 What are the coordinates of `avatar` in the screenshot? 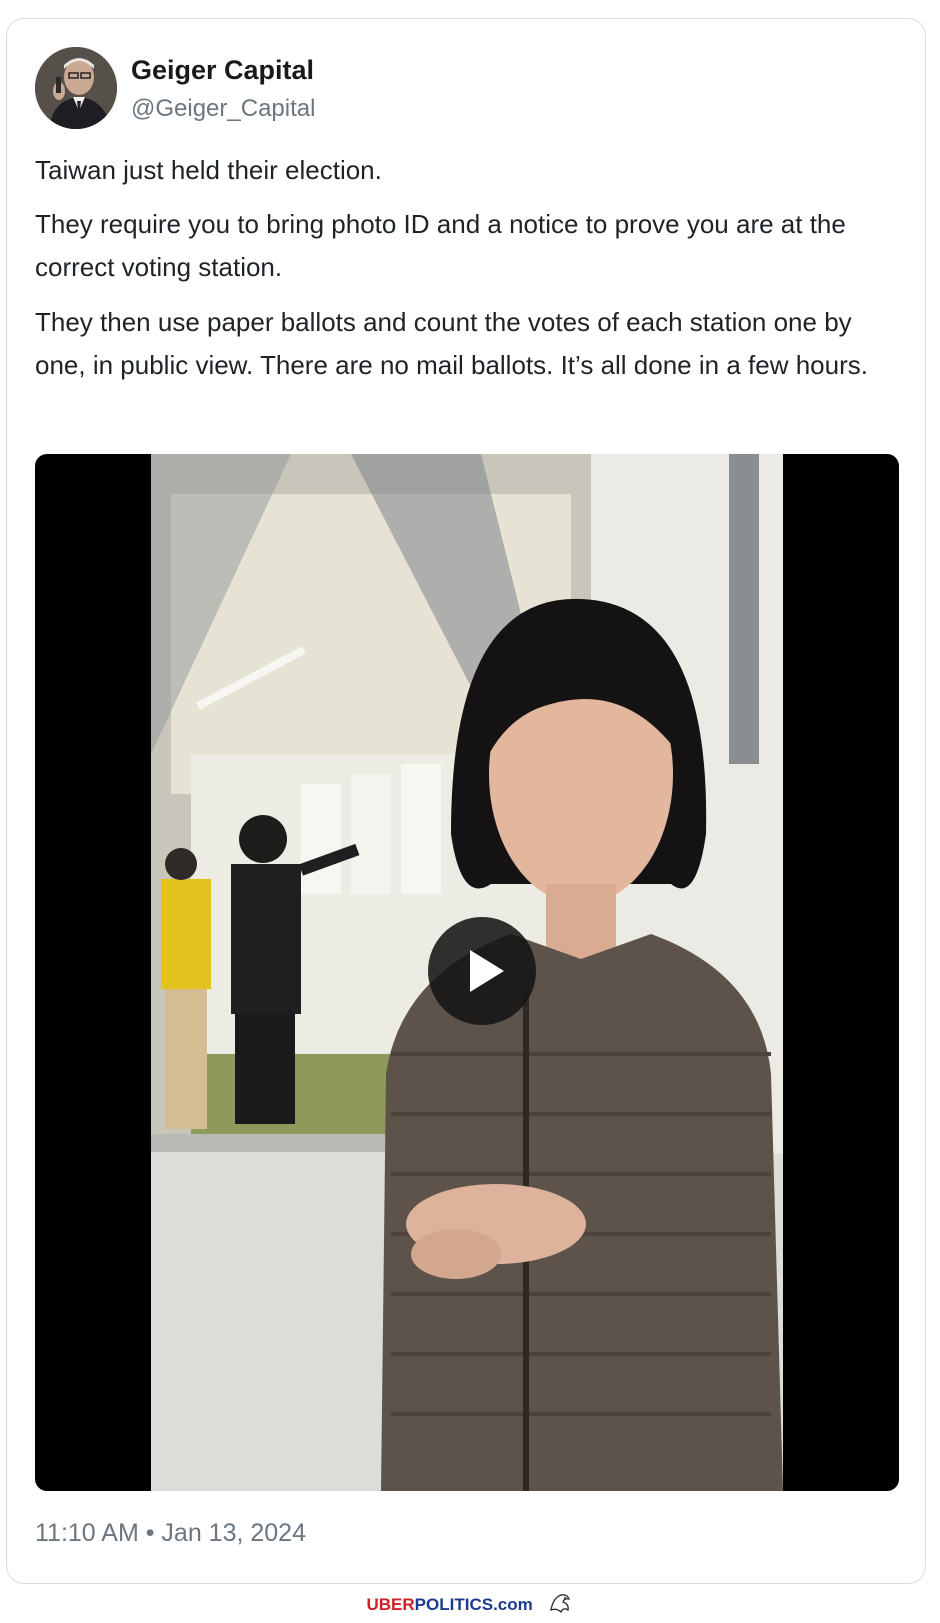 It's located at (76, 88).